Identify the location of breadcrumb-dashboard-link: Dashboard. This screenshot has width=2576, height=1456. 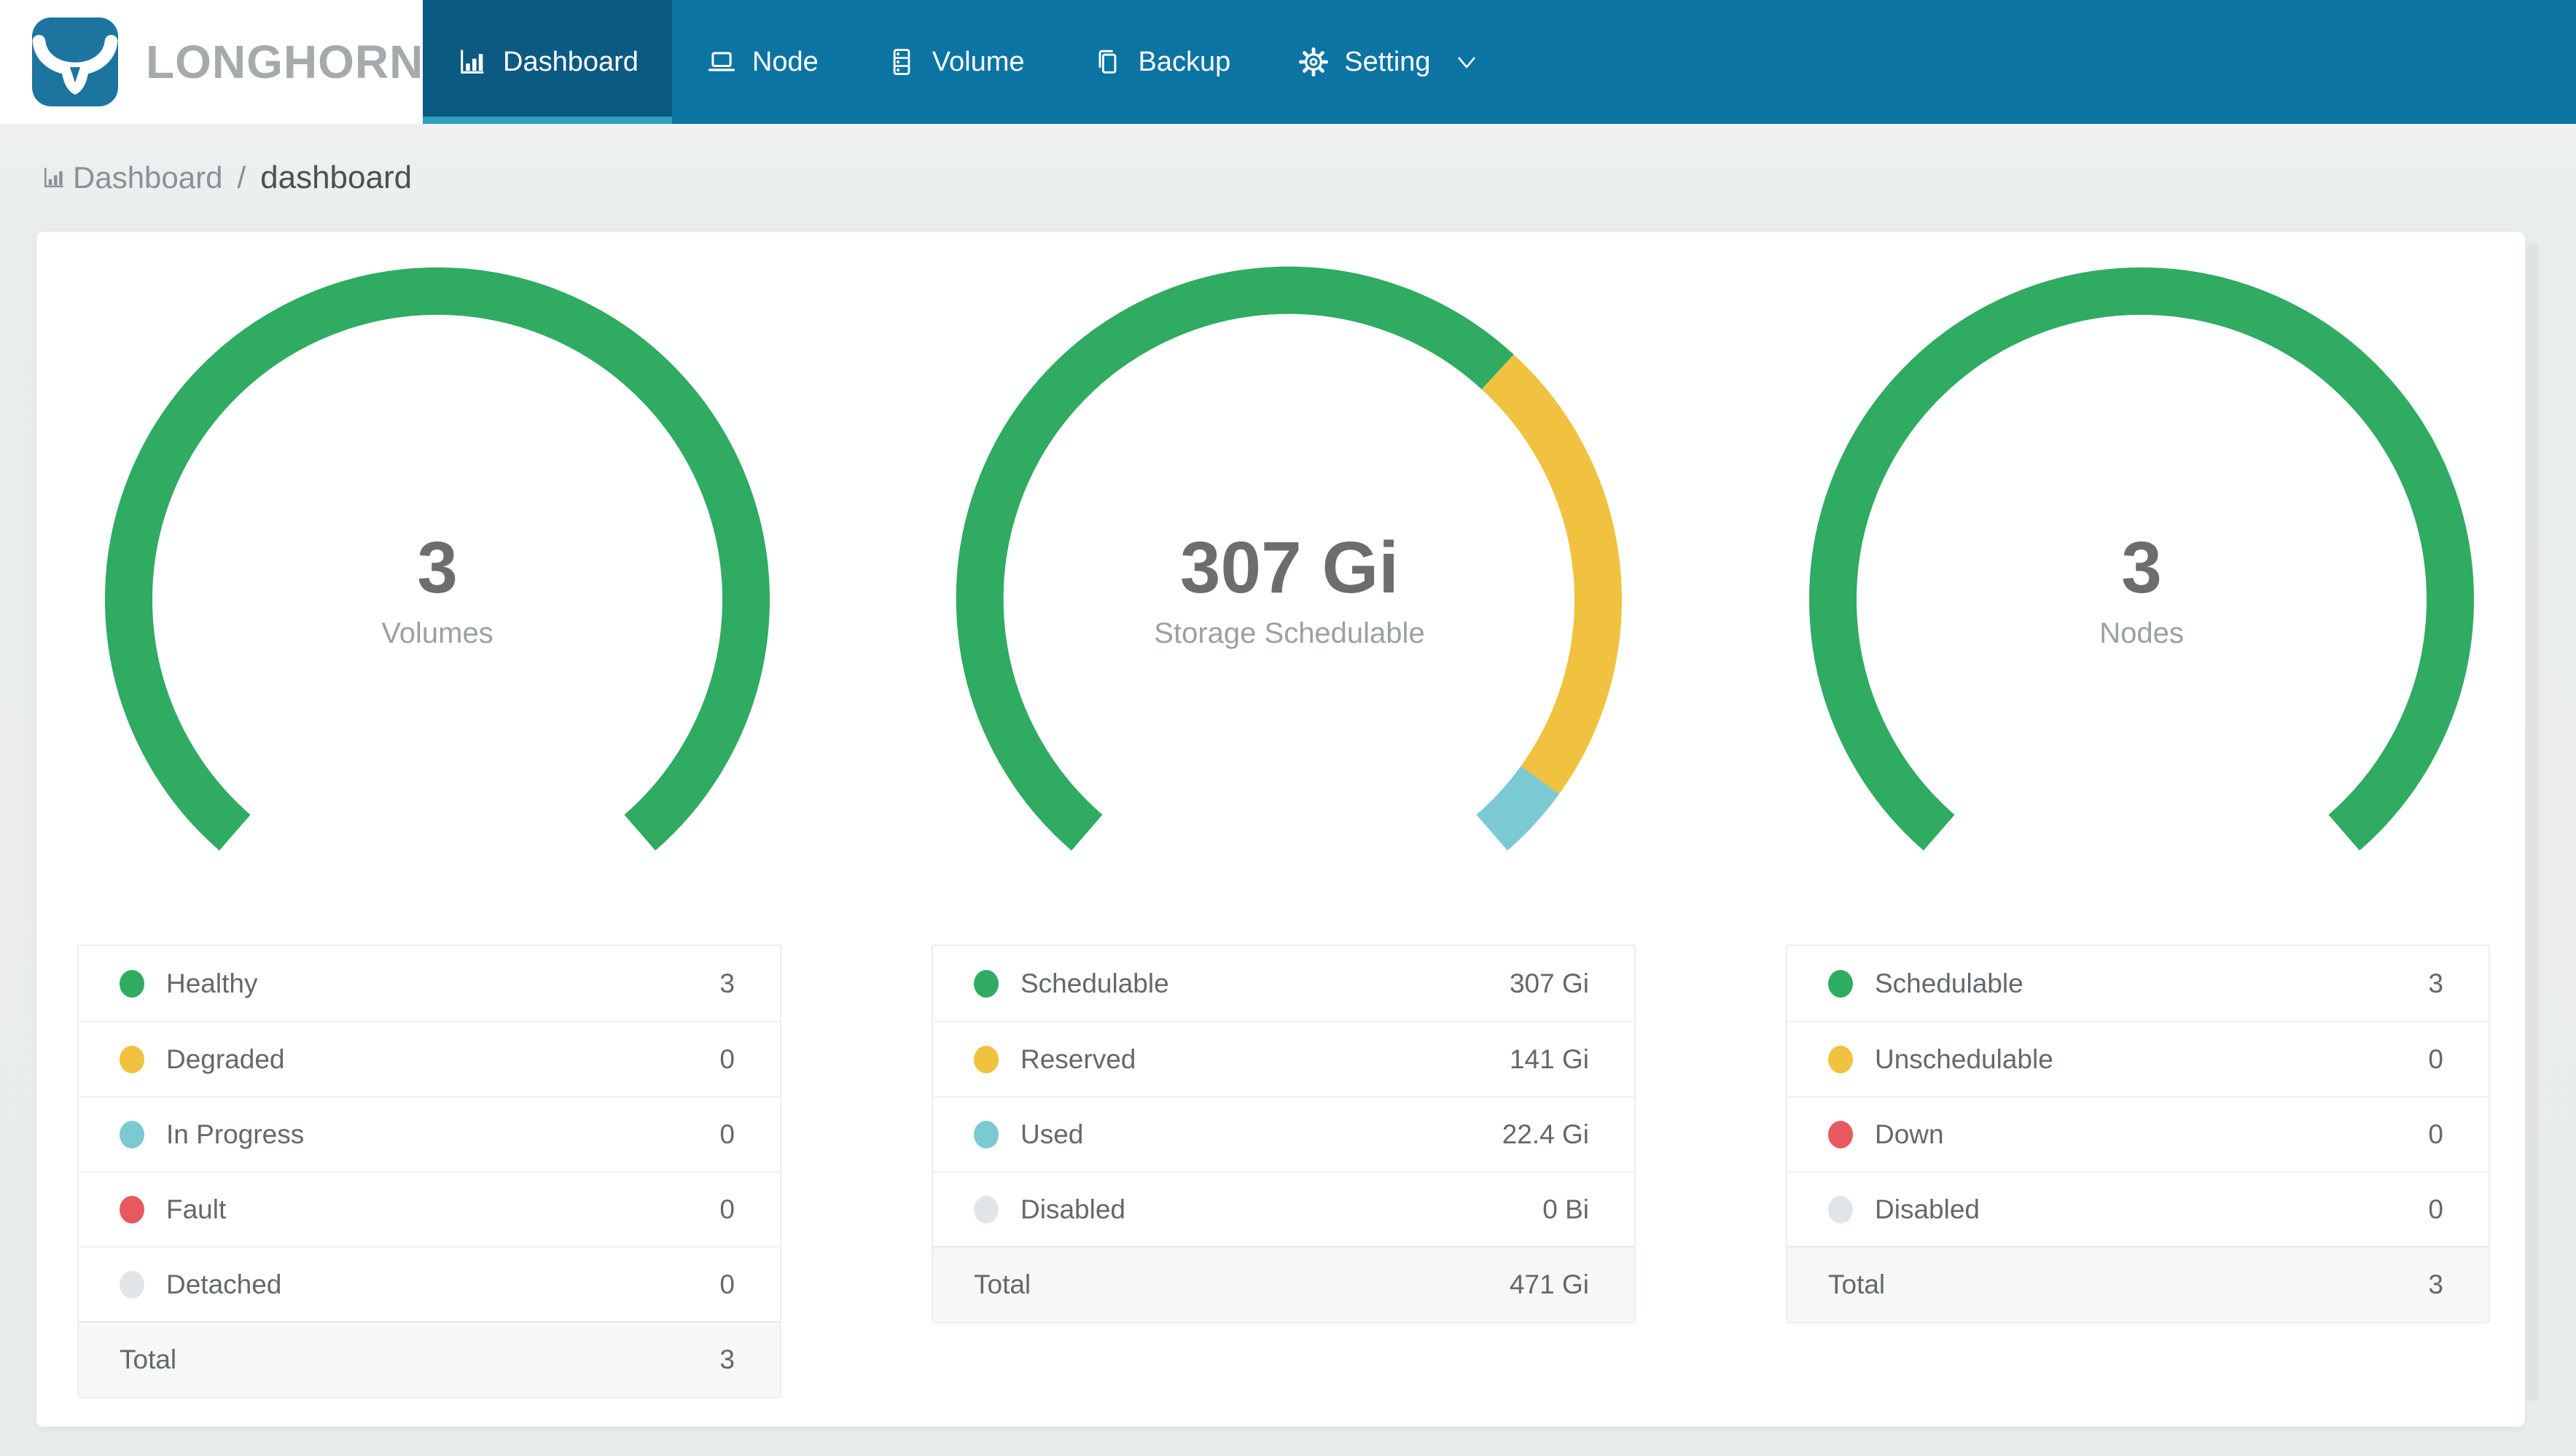
(131, 177).